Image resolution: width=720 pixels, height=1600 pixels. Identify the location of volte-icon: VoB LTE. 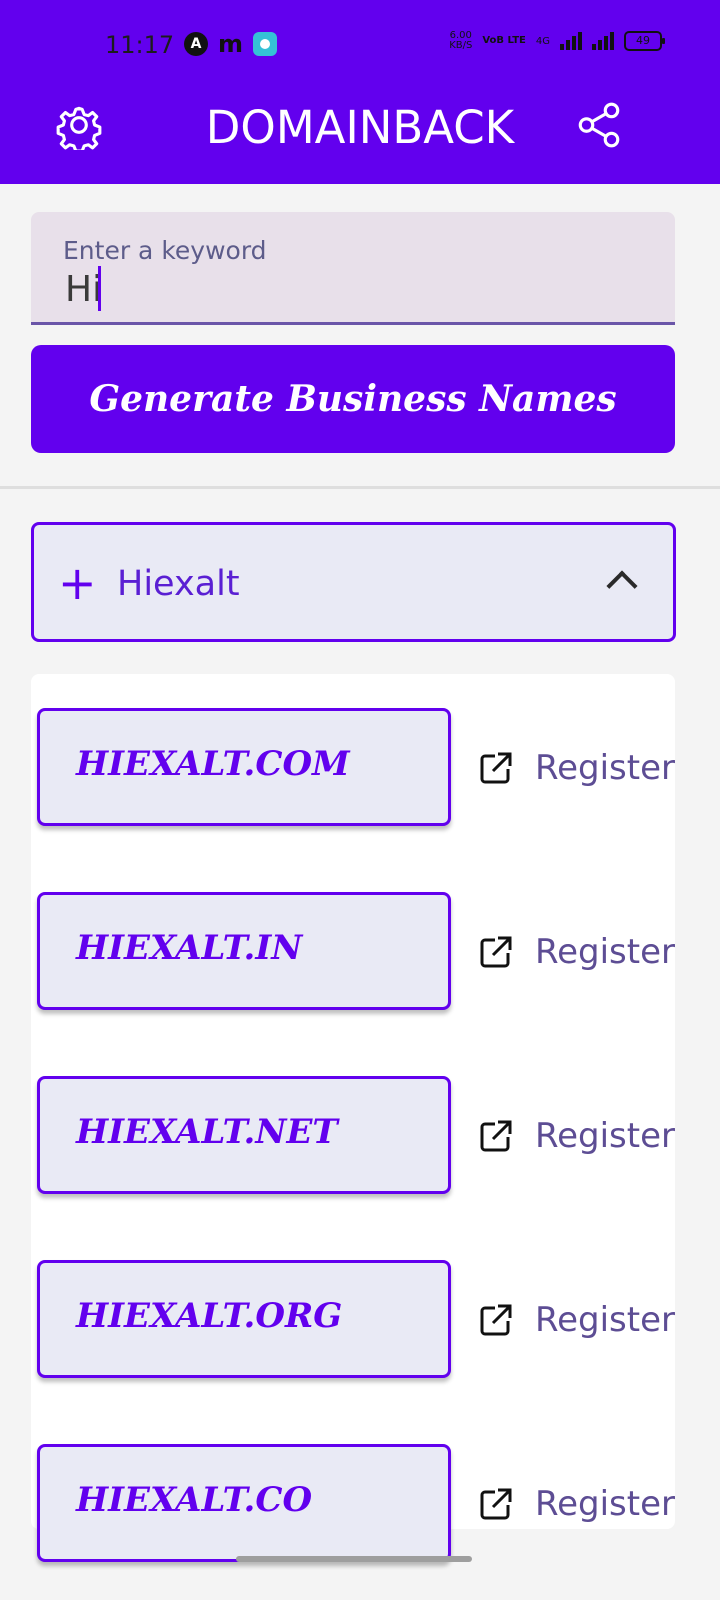
(504, 40).